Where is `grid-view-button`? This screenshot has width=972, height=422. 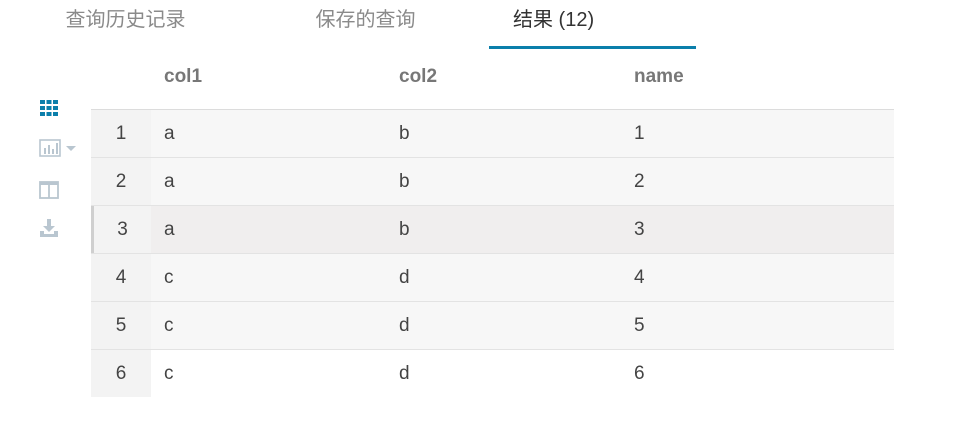
grid-view-button is located at coordinates (53, 108).